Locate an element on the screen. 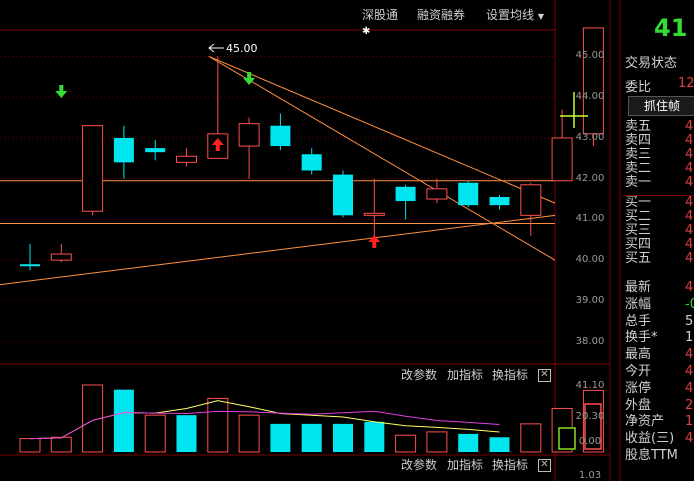 The height and width of the screenshot is (481, 694). panel1-add-indicator-button: 加指标 is located at coordinates (465, 375).